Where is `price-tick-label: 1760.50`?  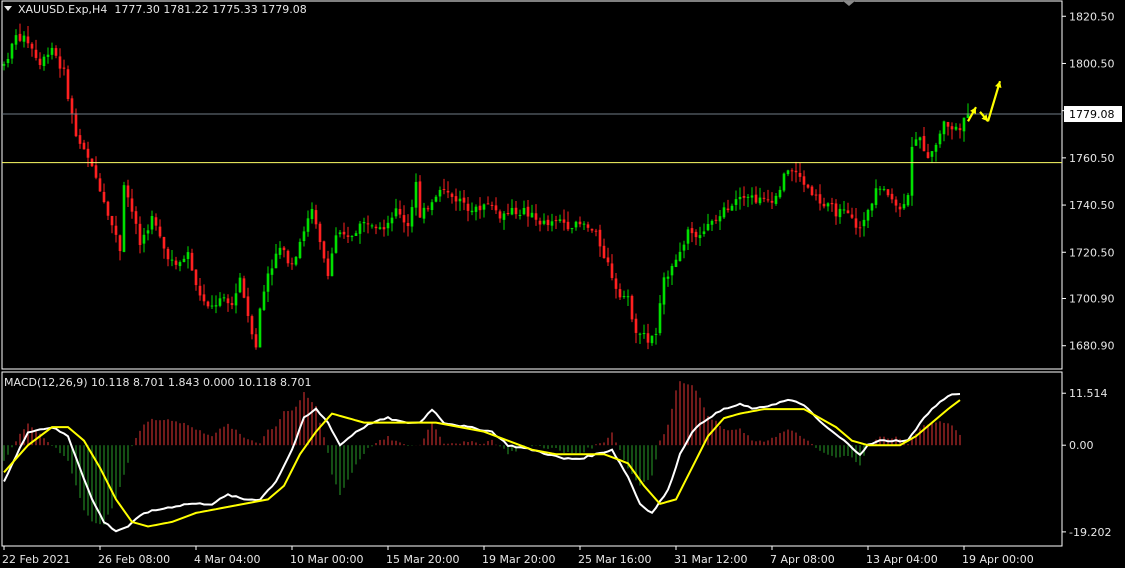
price-tick-label: 1760.50 is located at coordinates (1092, 158).